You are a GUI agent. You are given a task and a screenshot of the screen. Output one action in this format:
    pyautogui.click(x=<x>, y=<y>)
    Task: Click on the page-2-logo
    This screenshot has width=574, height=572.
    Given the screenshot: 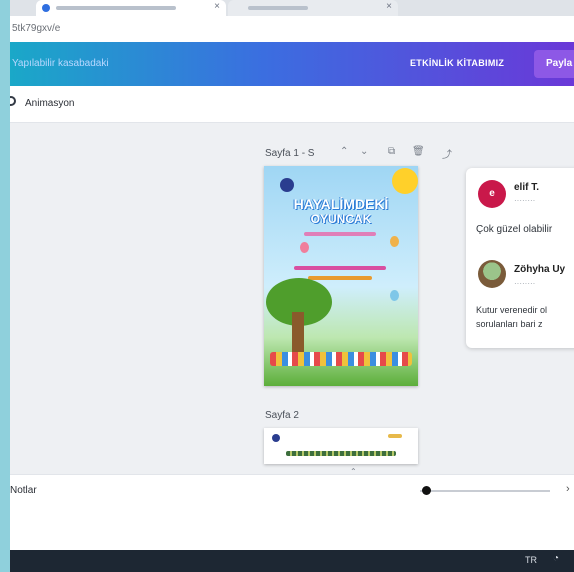 What is the action you would take?
    pyautogui.click(x=276, y=438)
    